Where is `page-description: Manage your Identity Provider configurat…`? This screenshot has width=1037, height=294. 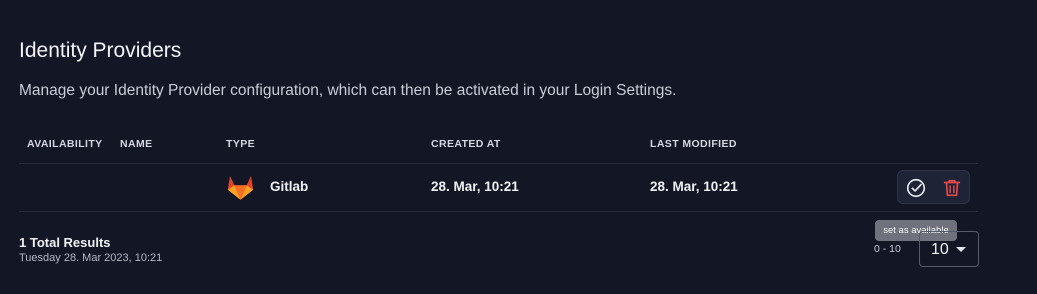 page-description: Manage your Identity Provider configurat… is located at coordinates (348, 90).